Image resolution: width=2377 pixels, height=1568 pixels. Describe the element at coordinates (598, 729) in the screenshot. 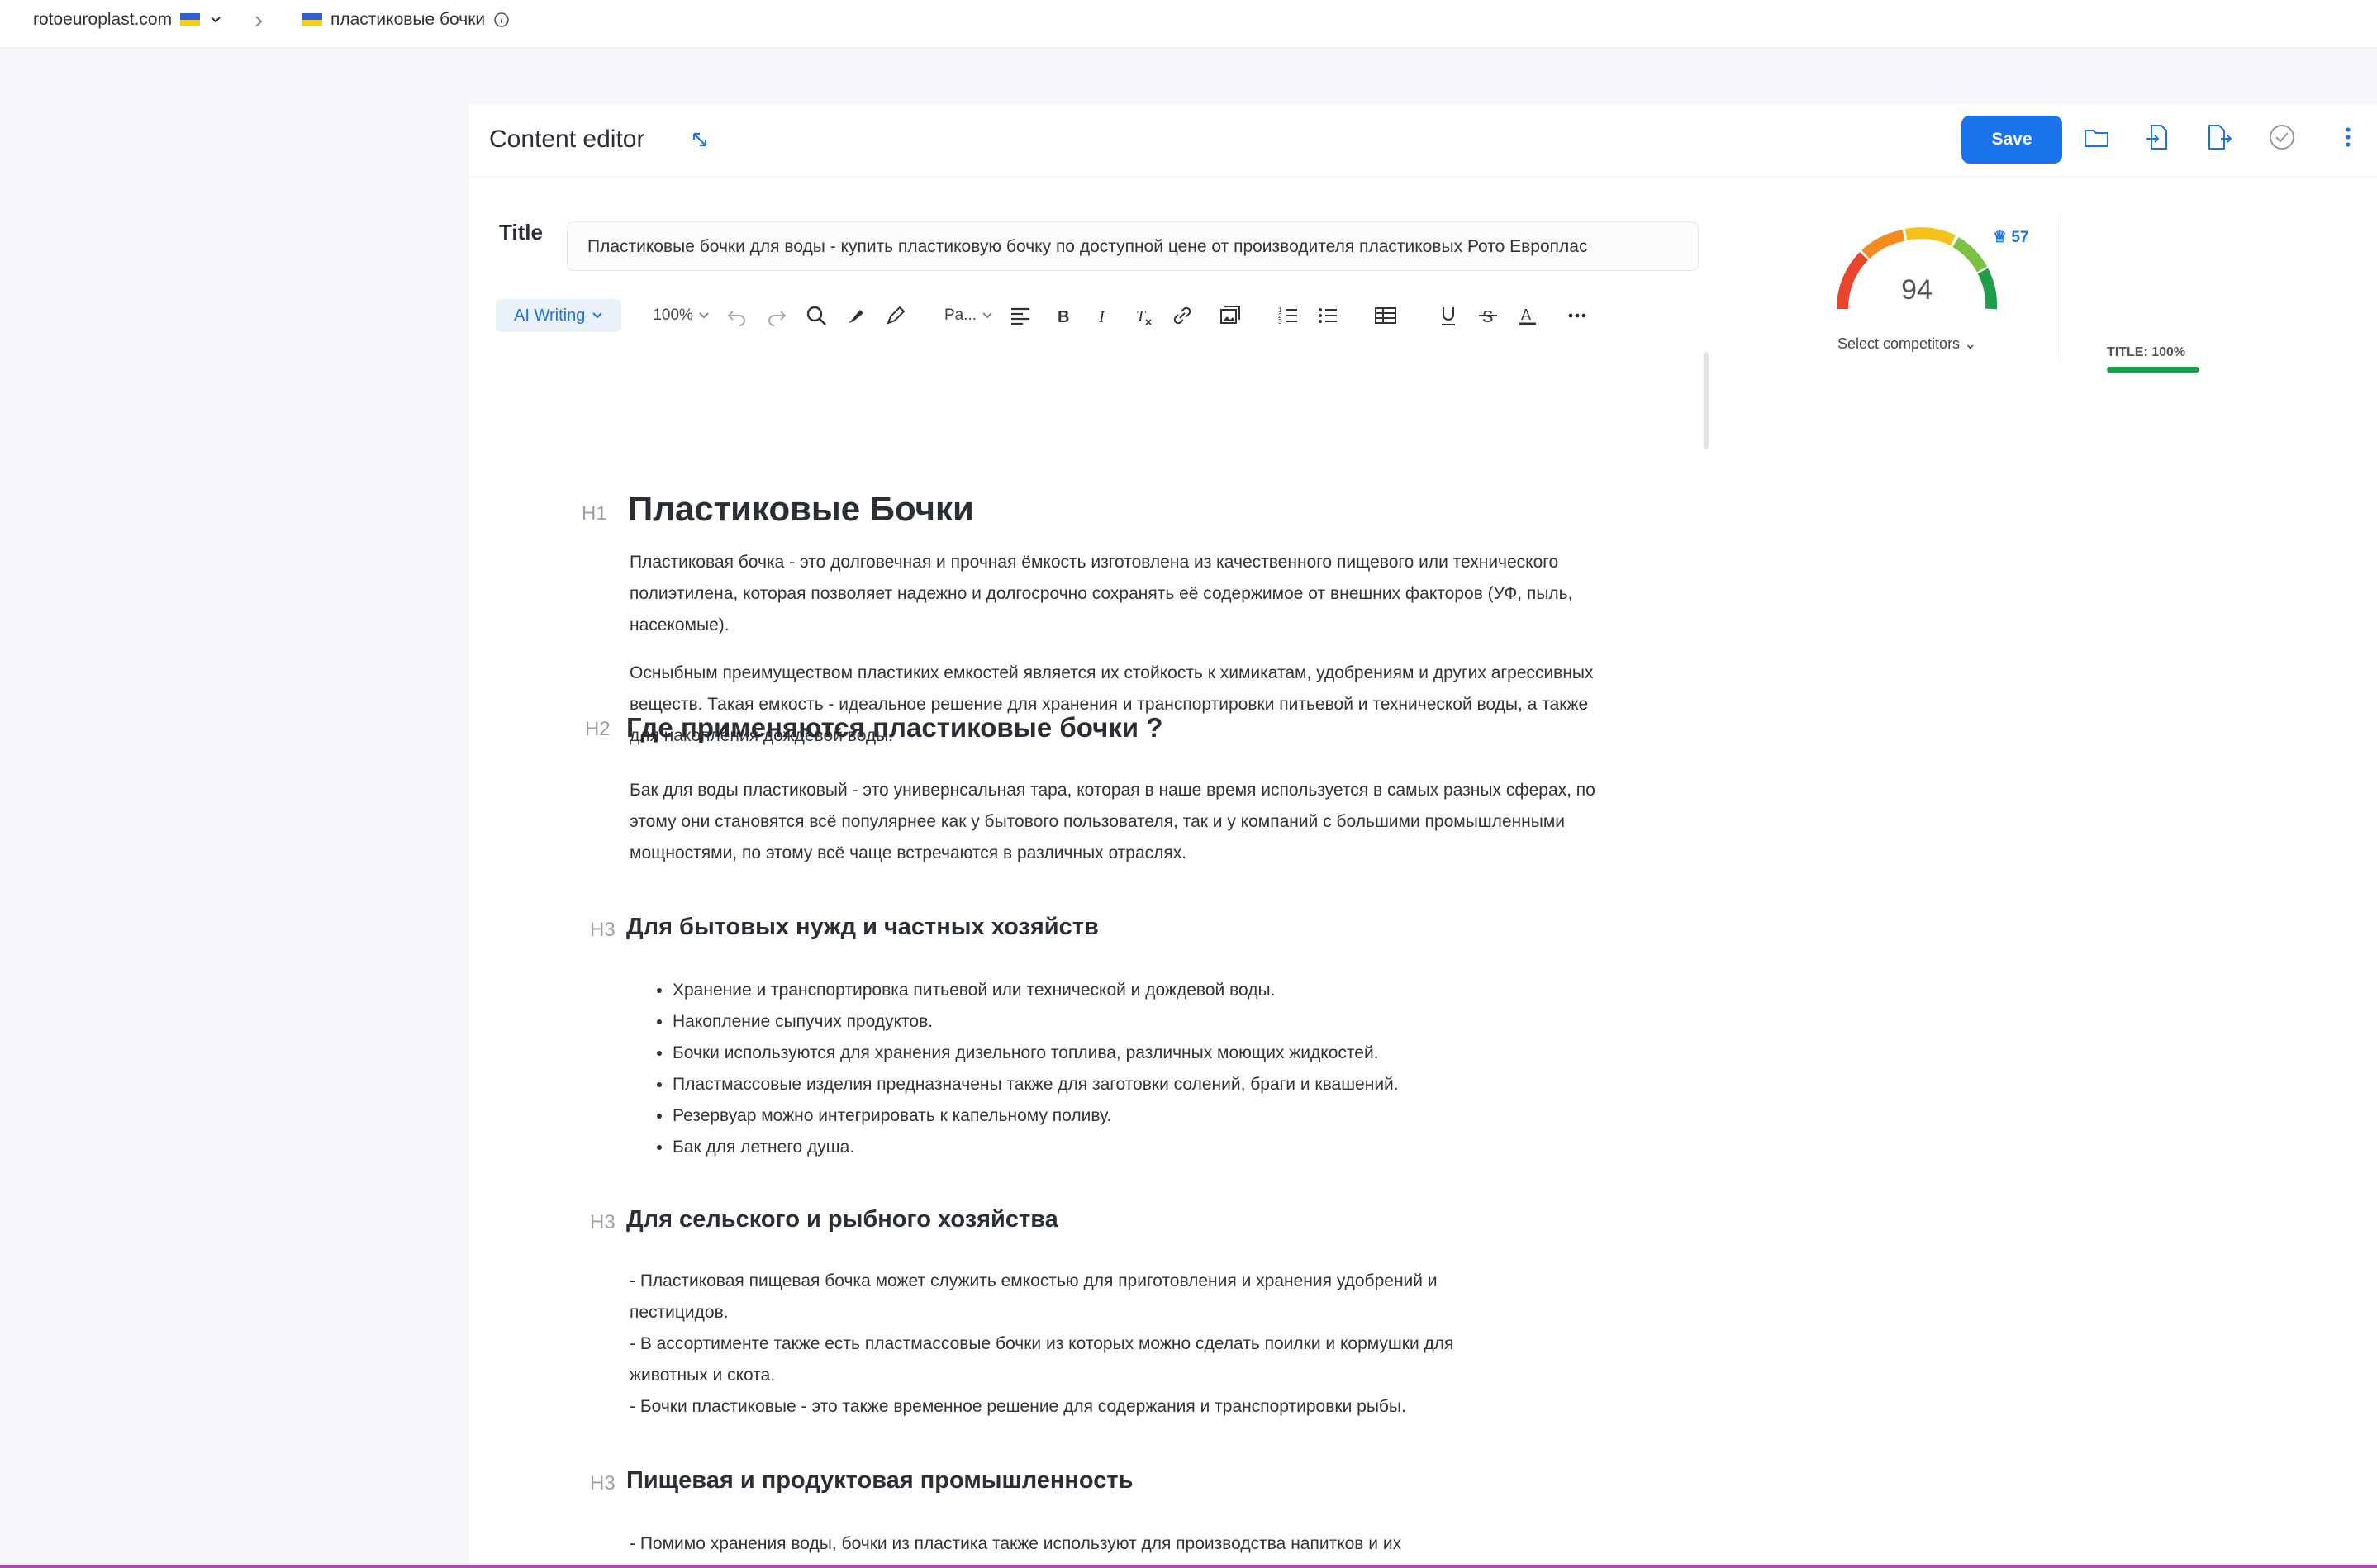

I see `h2-marker: H2` at that location.